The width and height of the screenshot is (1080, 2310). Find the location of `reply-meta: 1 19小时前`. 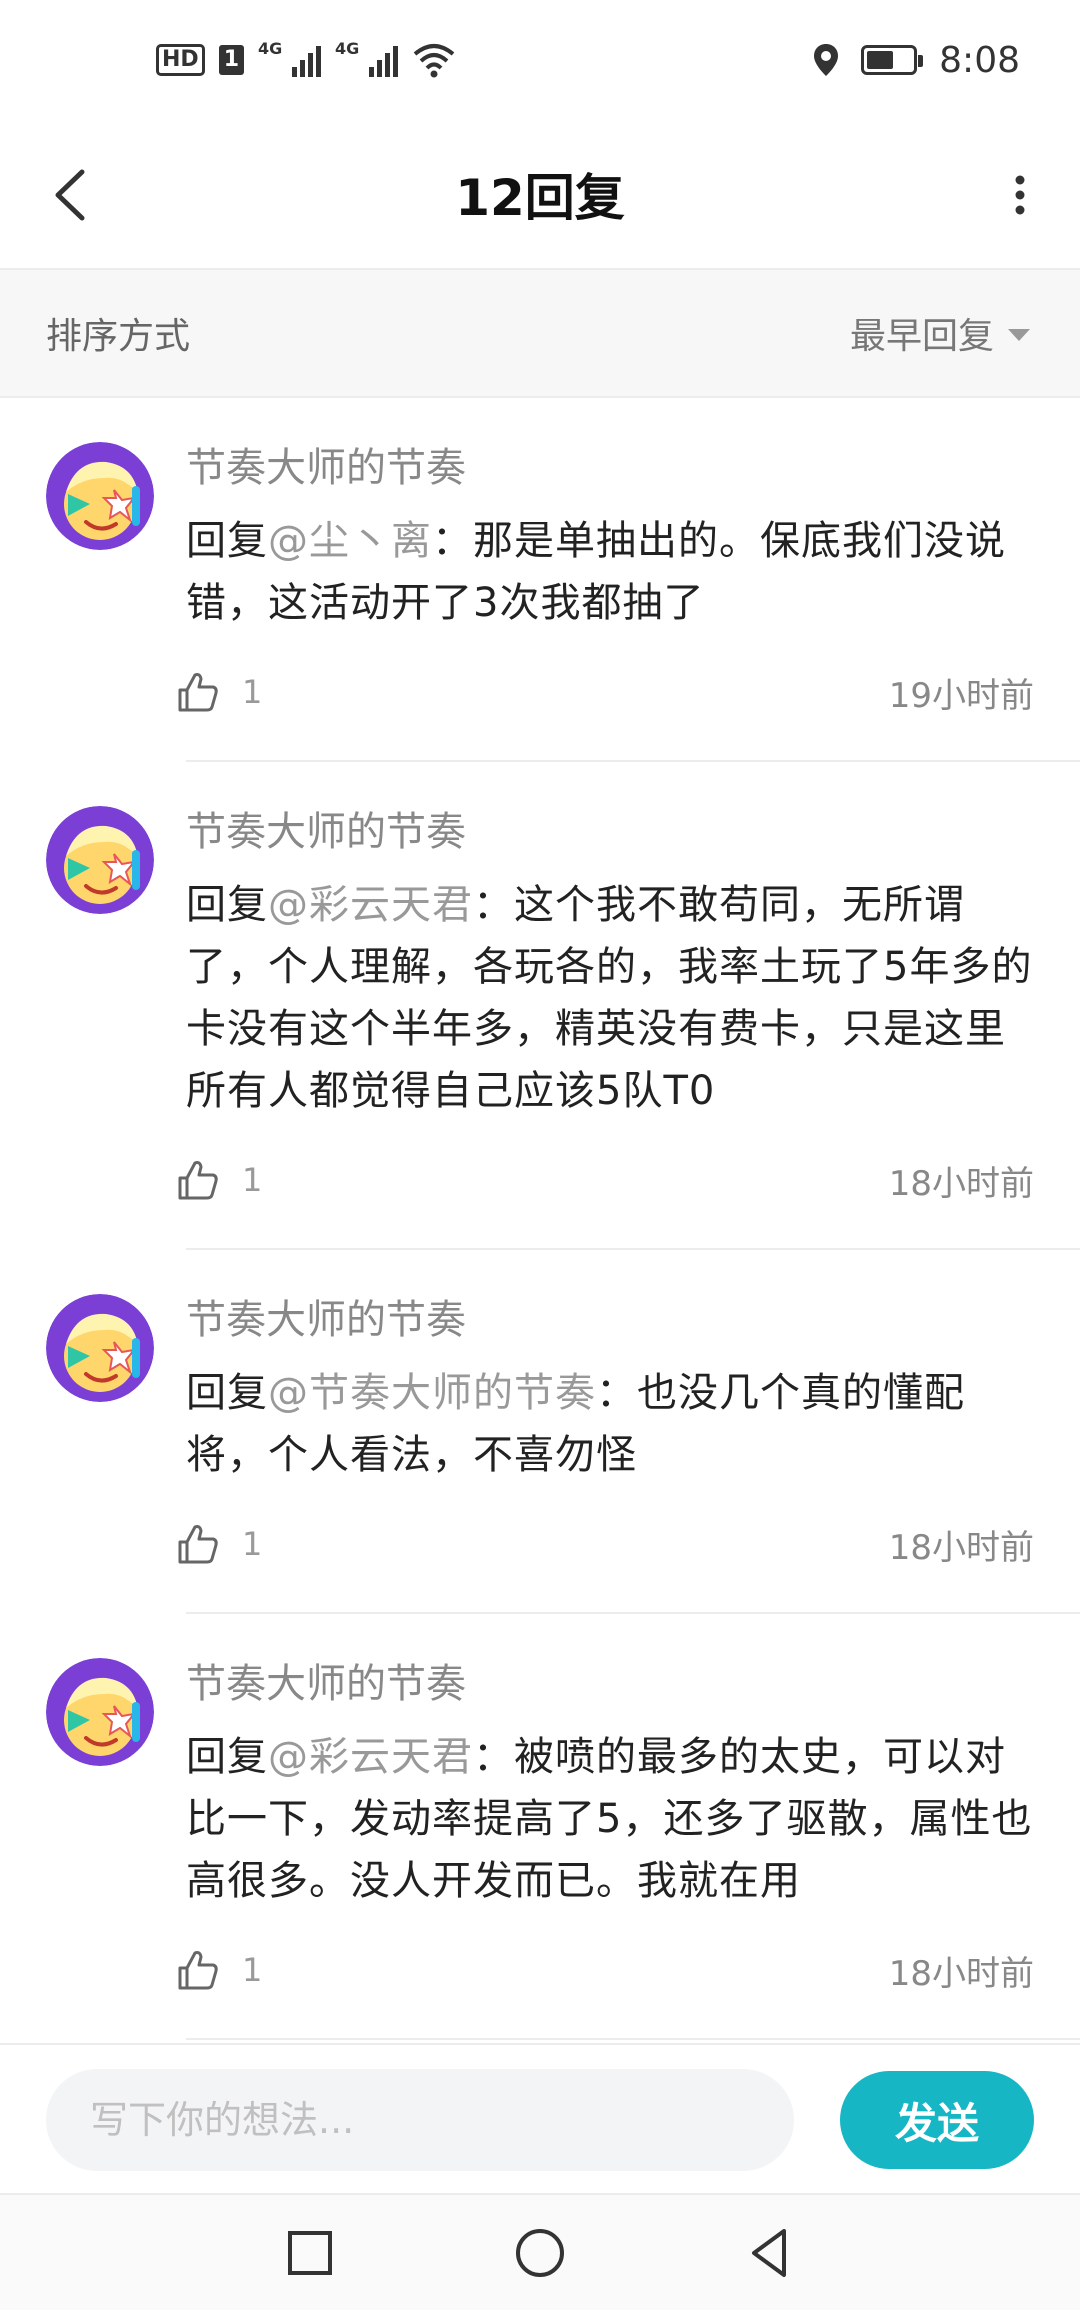

reply-meta: 1 19小时前 is located at coordinates (606, 692).